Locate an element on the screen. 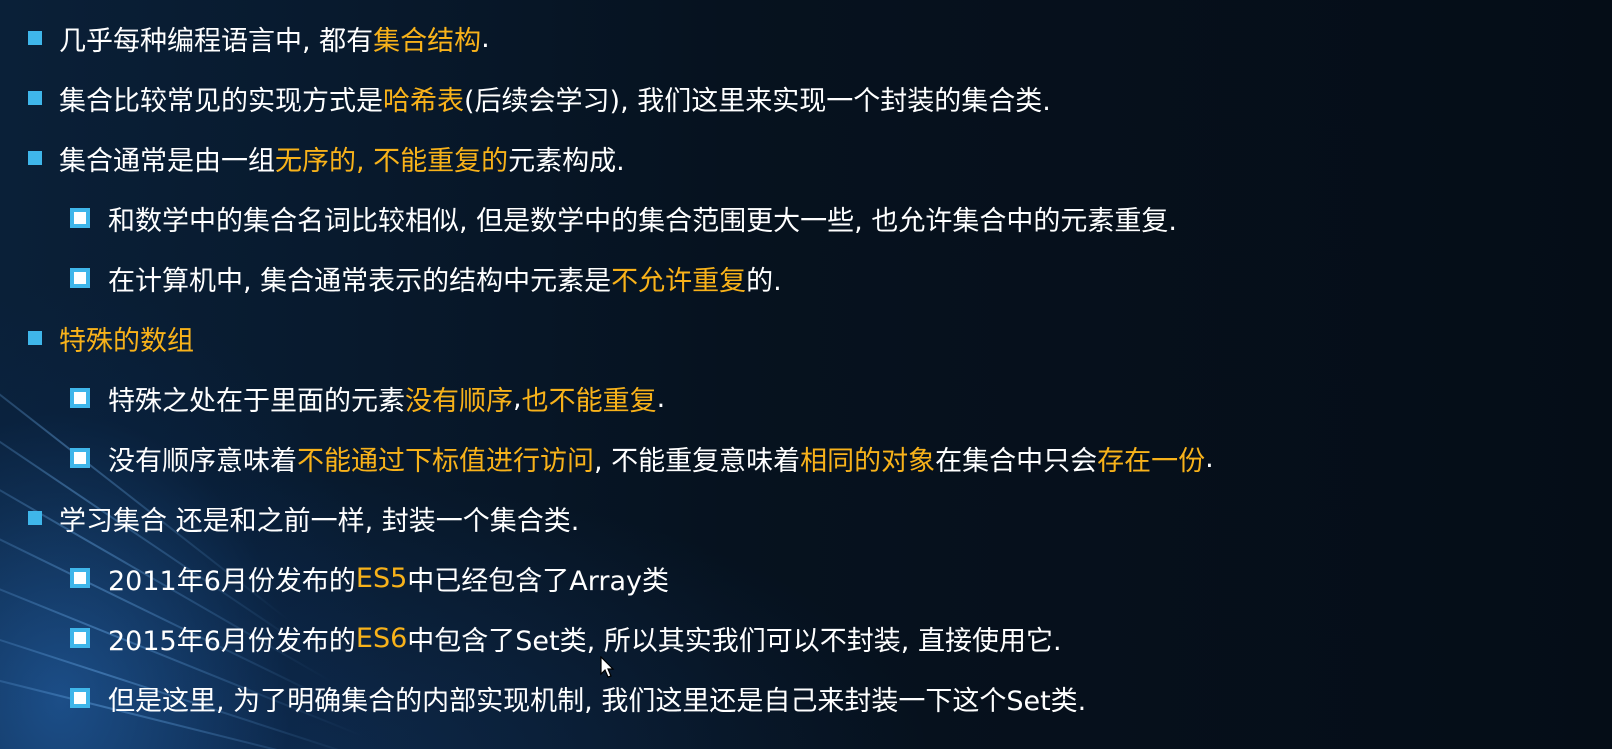 The image size is (1612, 749). bullet-line: 几乎每种编程语言中, 都有 集合结构. is located at coordinates (245, 38).